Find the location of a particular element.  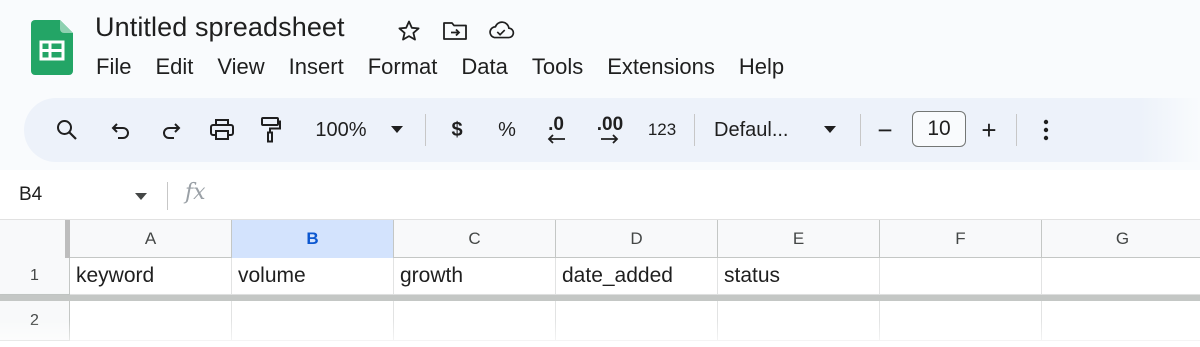

menu-edit: Edit is located at coordinates (174, 67).